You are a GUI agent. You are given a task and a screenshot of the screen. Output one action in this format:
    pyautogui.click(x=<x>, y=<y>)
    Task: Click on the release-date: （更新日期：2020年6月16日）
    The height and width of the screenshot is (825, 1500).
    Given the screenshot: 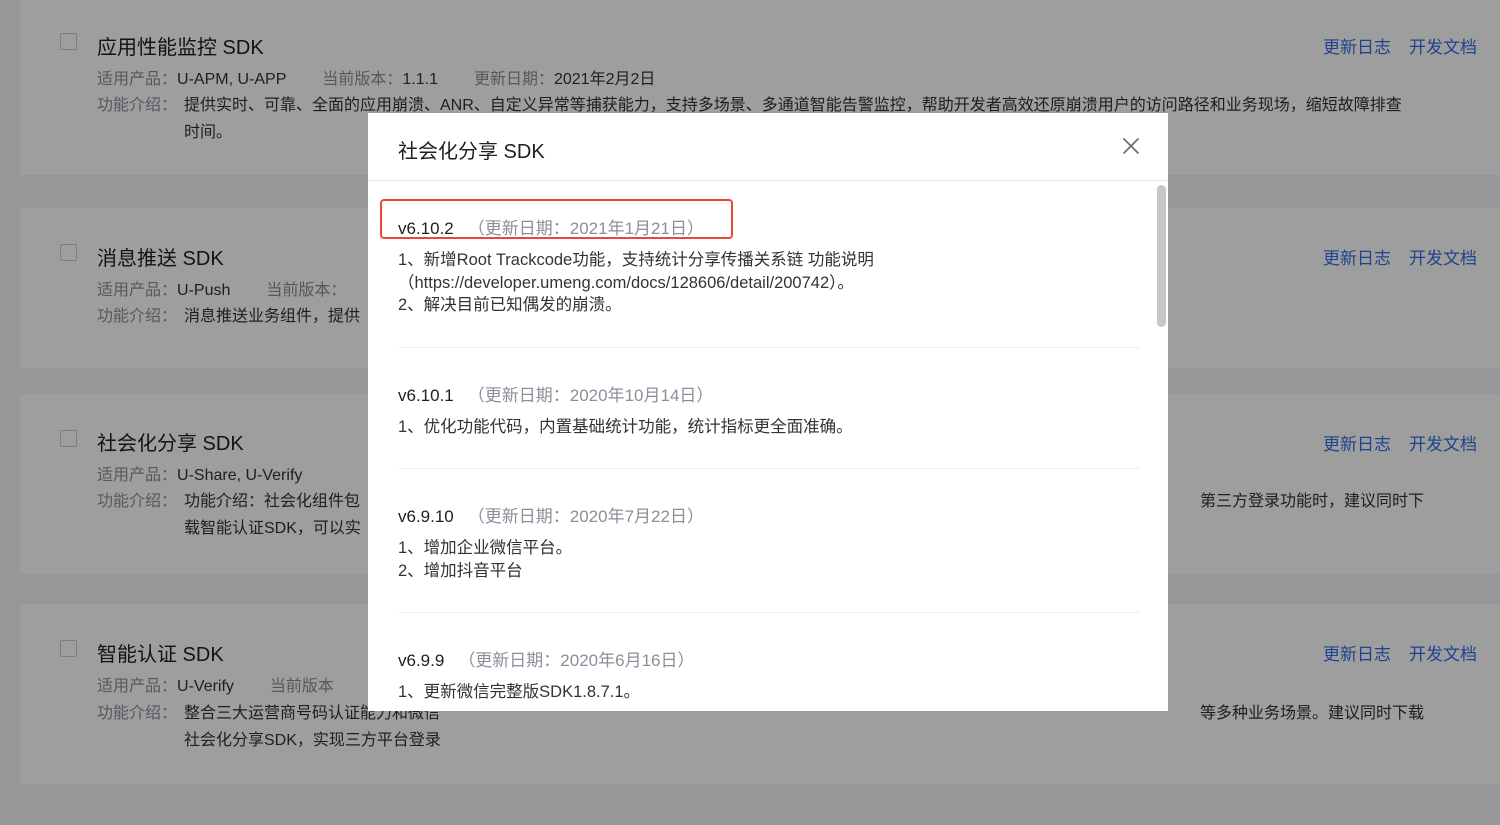 What is the action you would take?
    pyautogui.click(x=576, y=660)
    